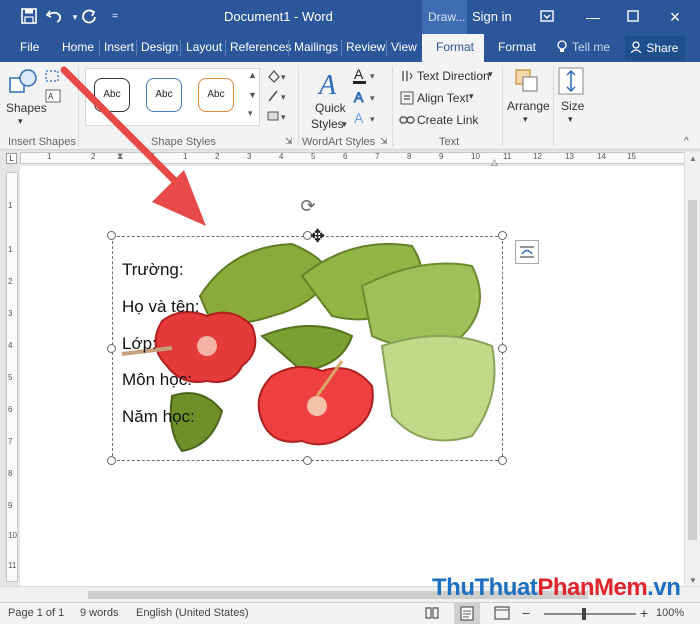  I want to click on quick-styles-icon: A, so click(331, 84).